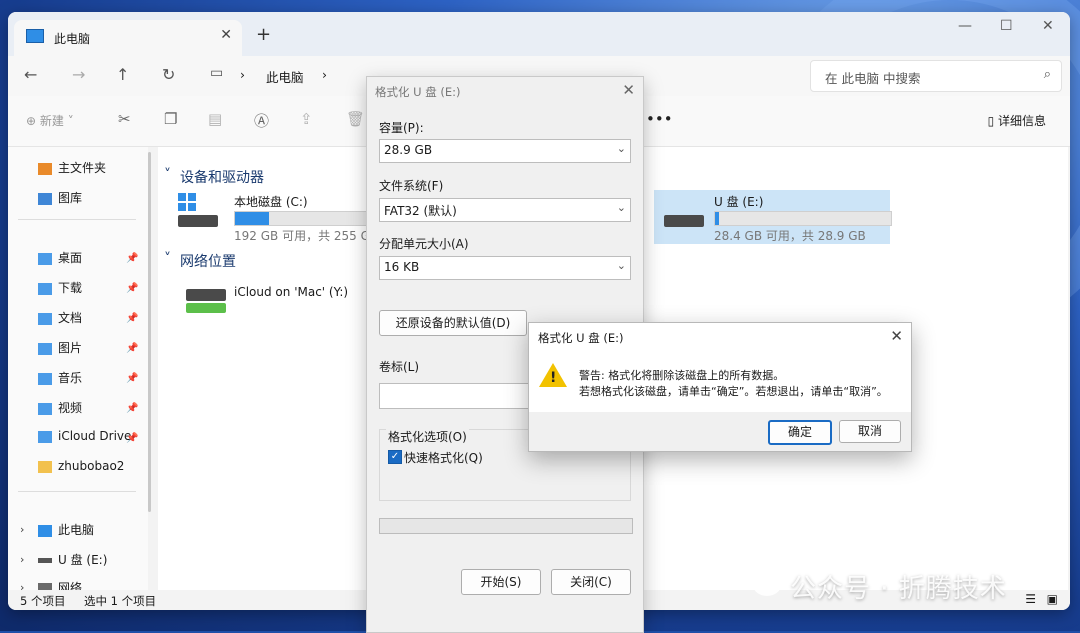 This screenshot has height=633, width=1080. Describe the element at coordinates (66, 531) in the screenshot. I see `sidebar-item-this-pc: 此电脑` at that location.